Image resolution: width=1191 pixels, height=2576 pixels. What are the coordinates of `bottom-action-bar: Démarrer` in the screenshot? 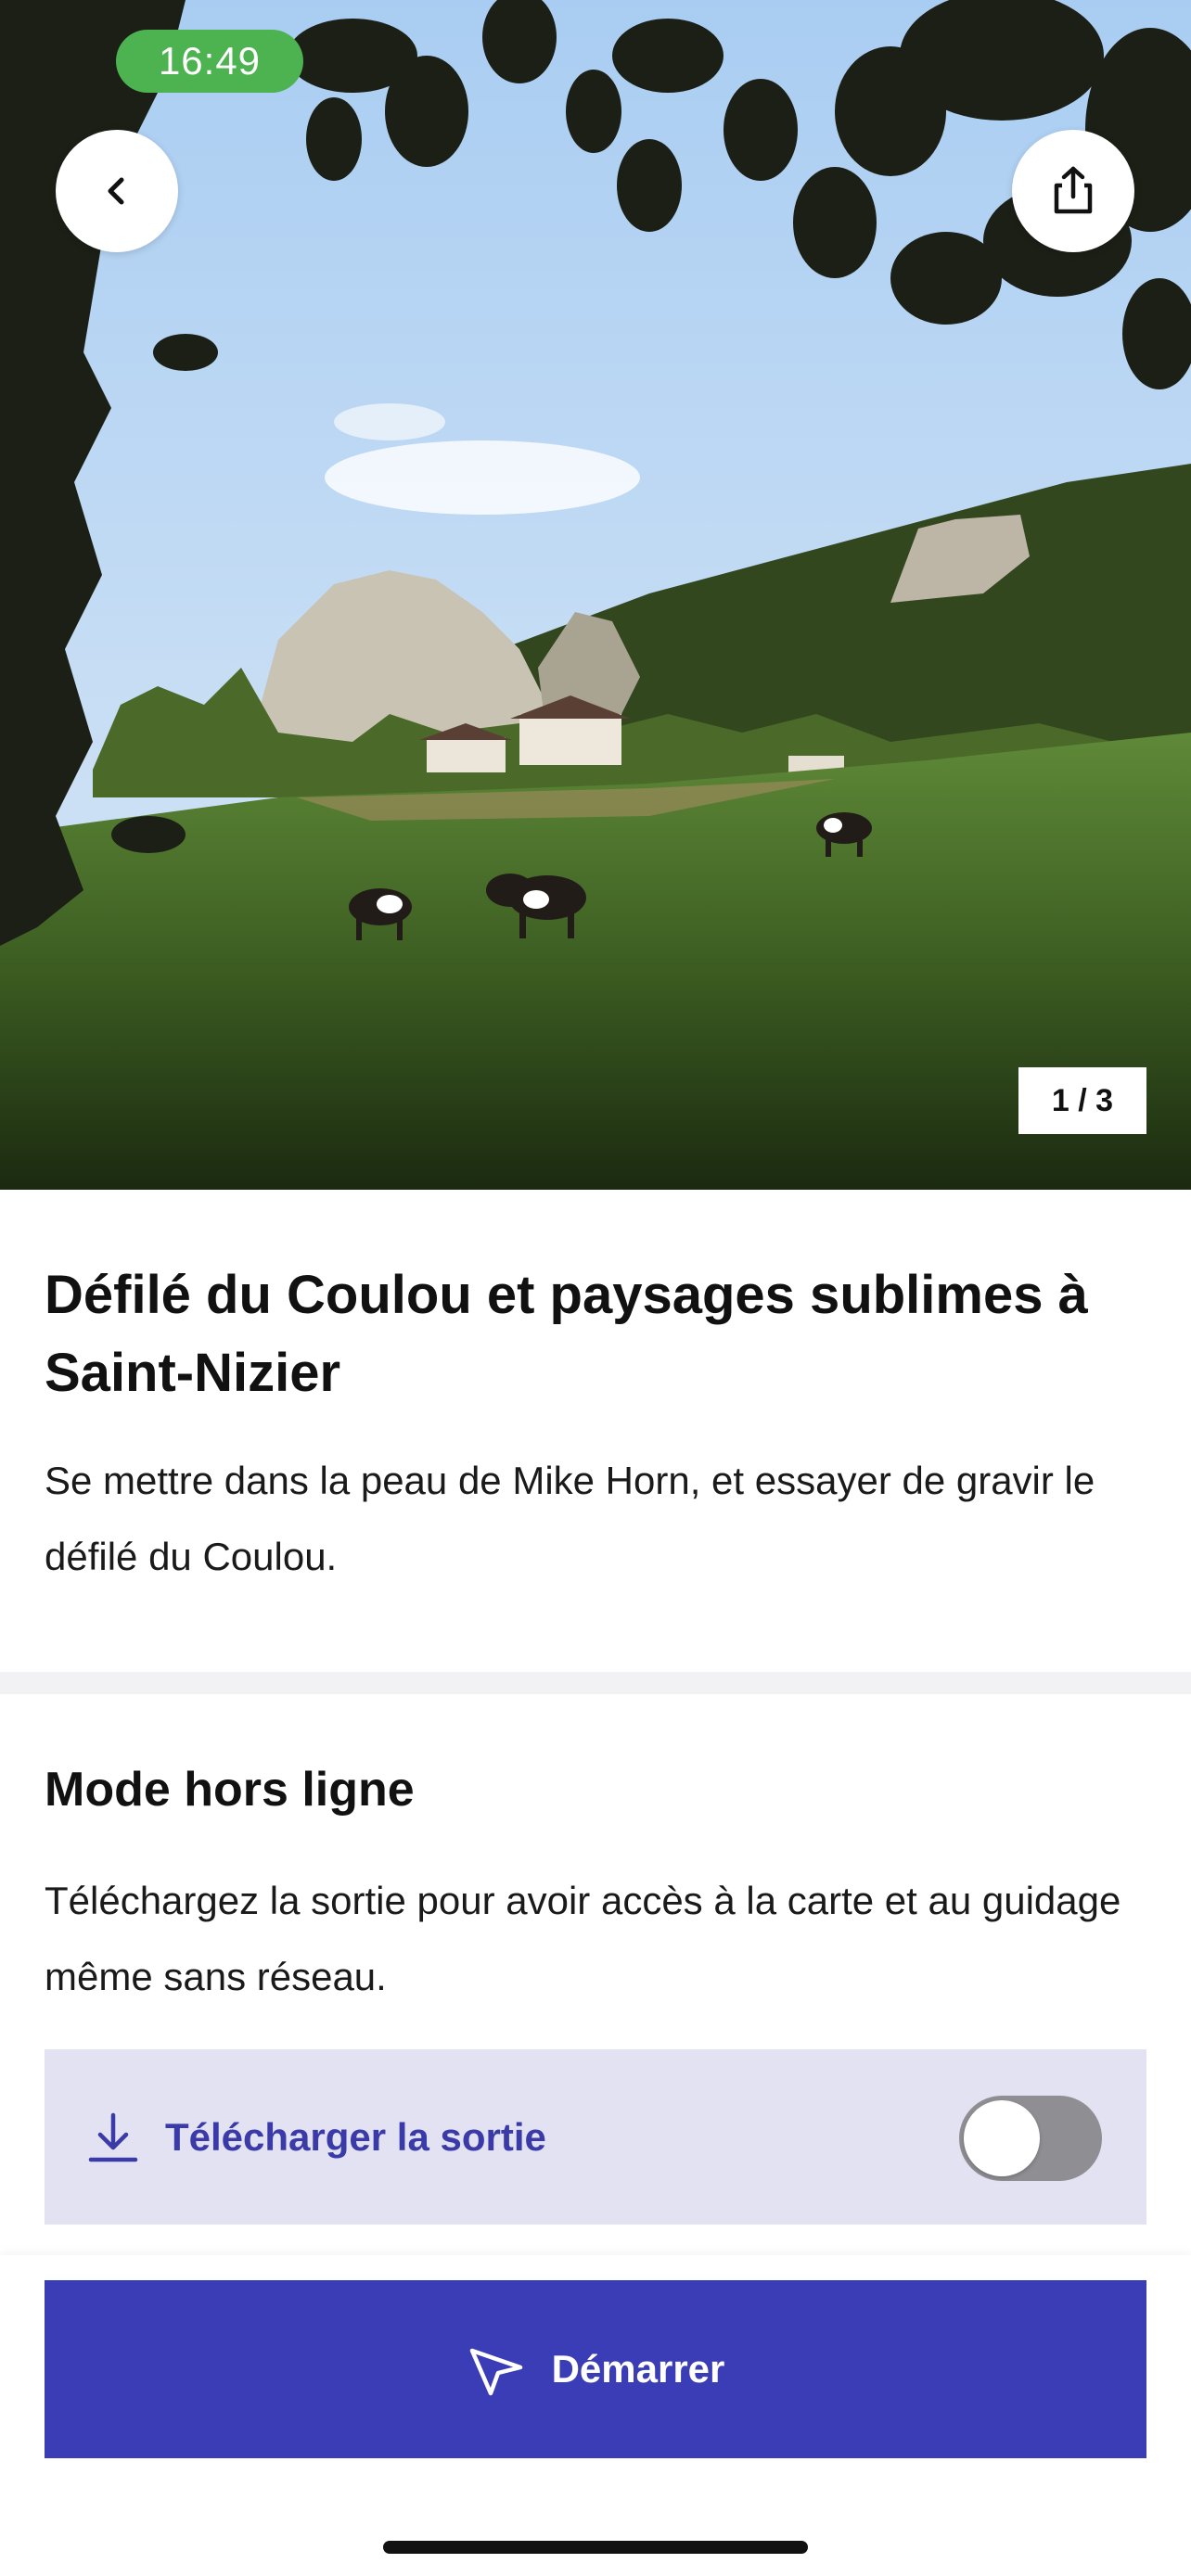 It's located at (595, 2415).